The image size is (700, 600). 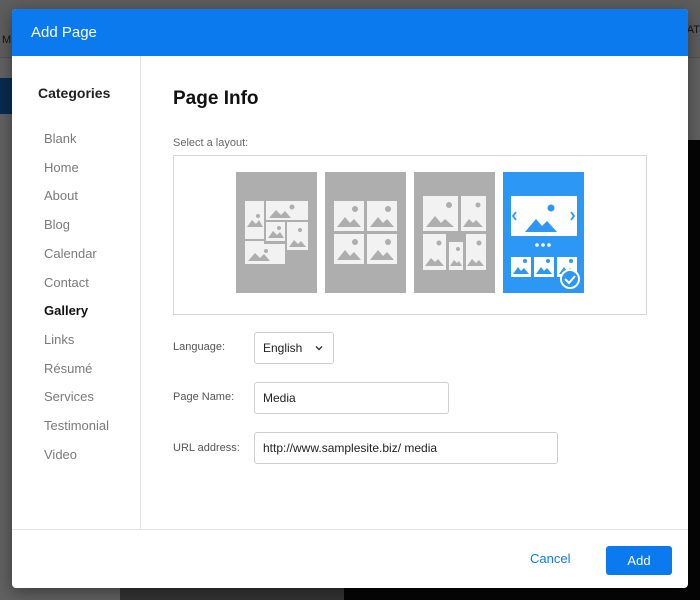 I want to click on layout-option-slideshow, so click(x=543, y=232).